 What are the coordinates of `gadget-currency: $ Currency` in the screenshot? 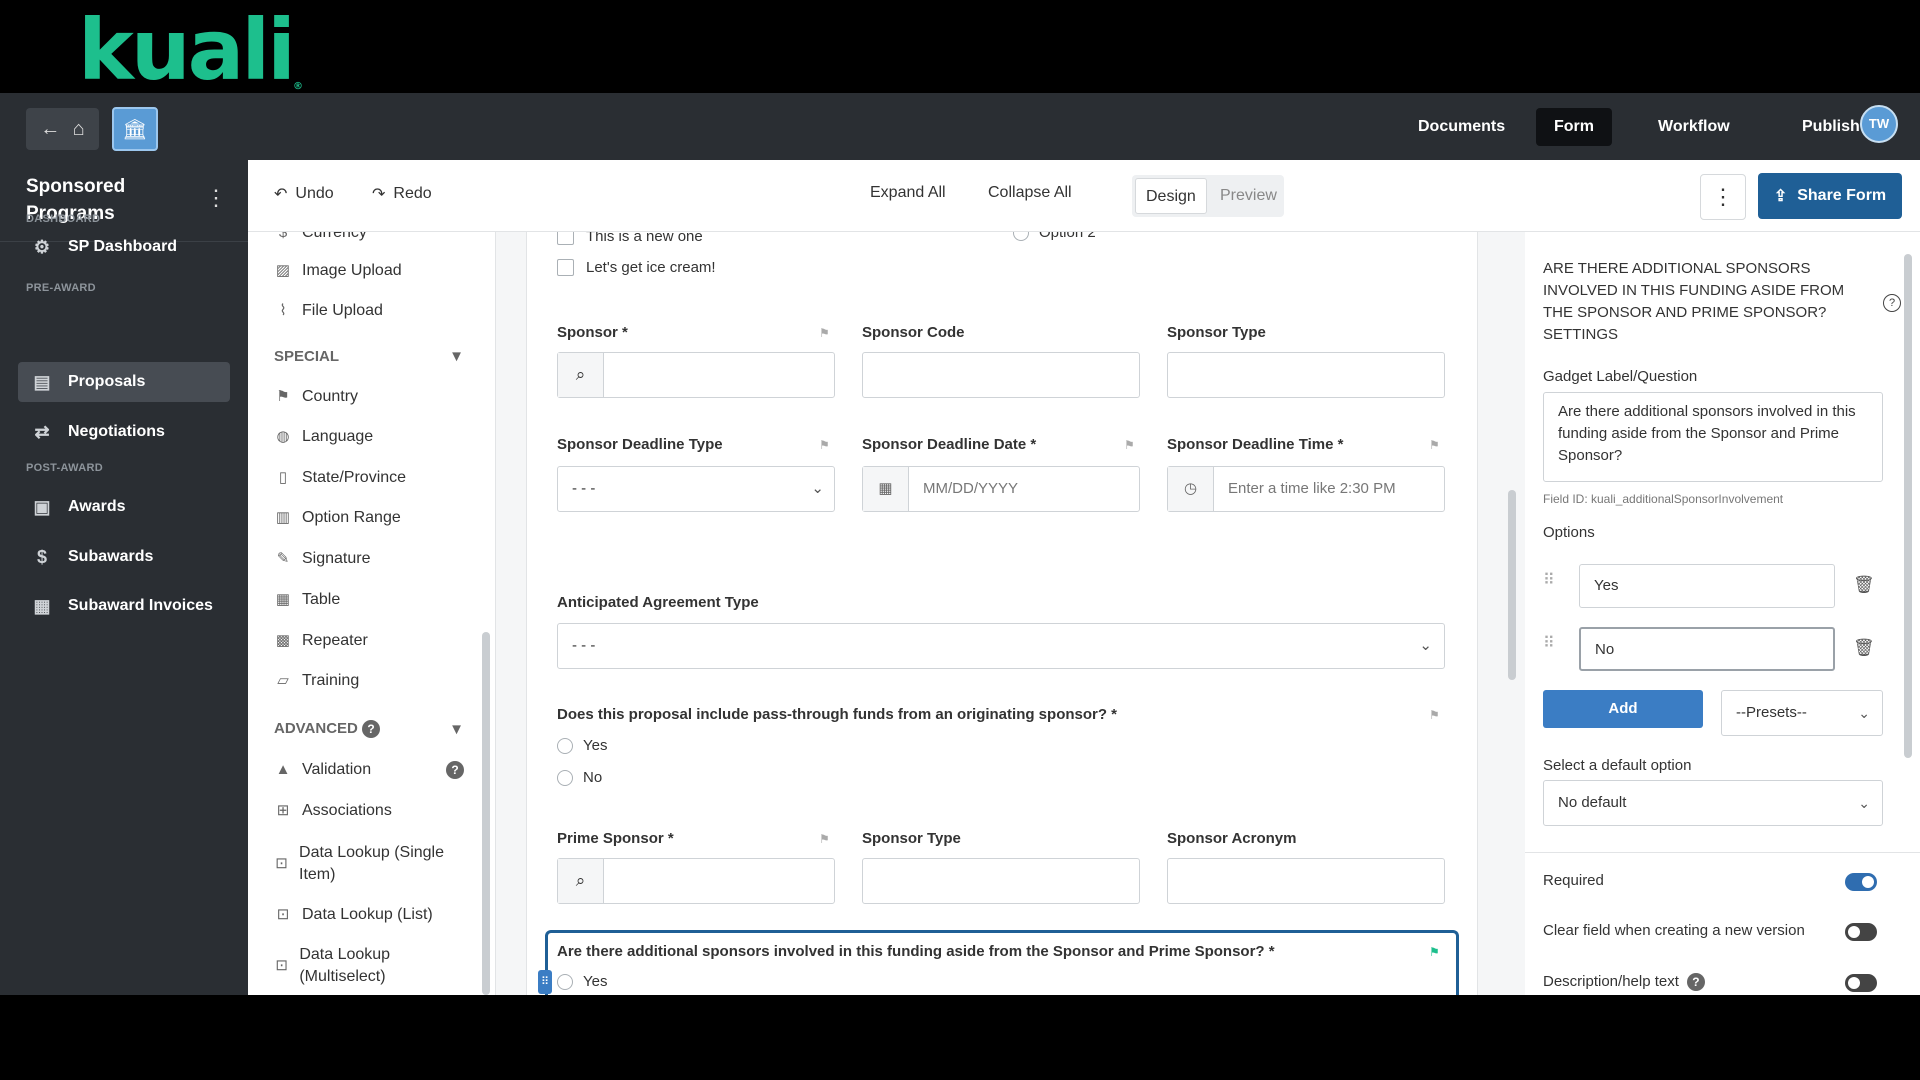 It's located at (320, 237).